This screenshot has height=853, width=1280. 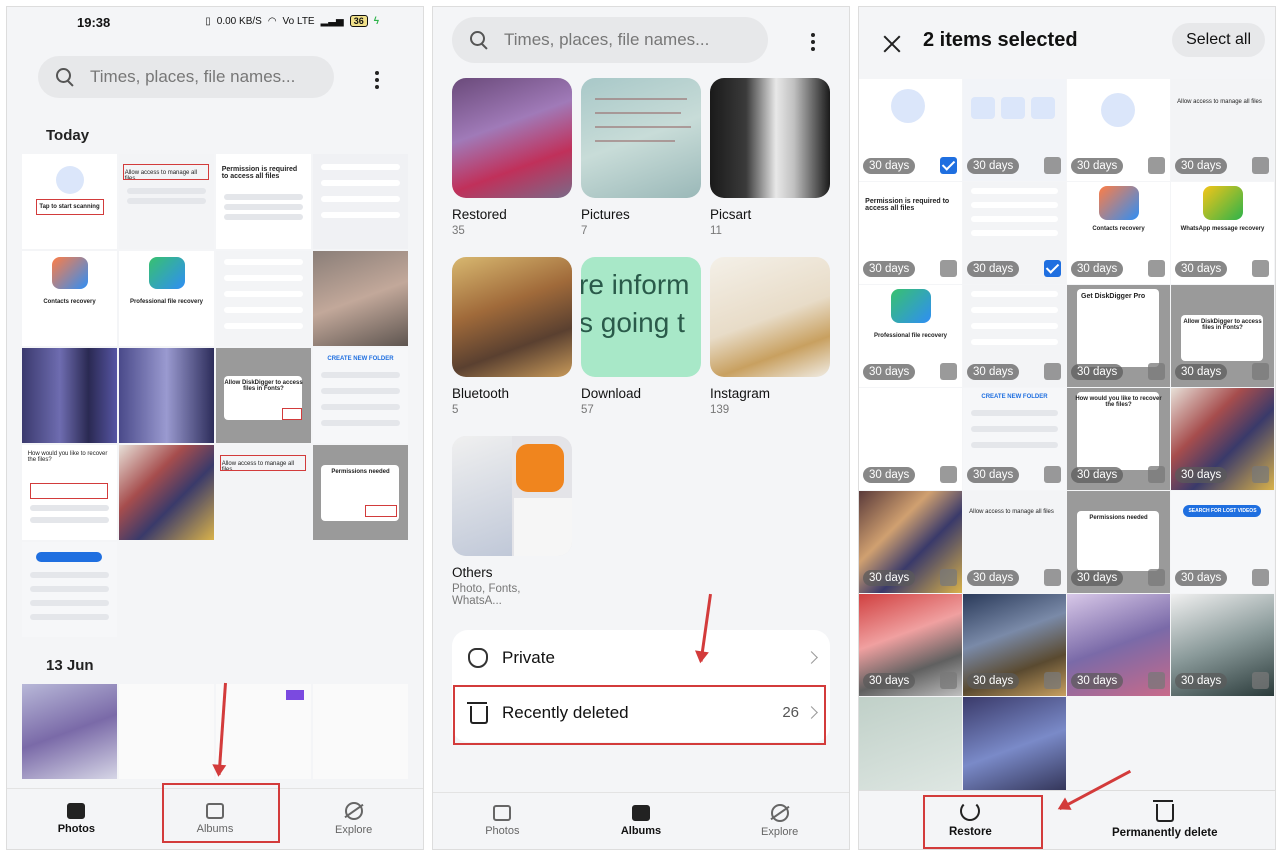 I want to click on deleted-item: SEARCH FOR LOST VIDEOS 30 days, so click(x=1222, y=542).